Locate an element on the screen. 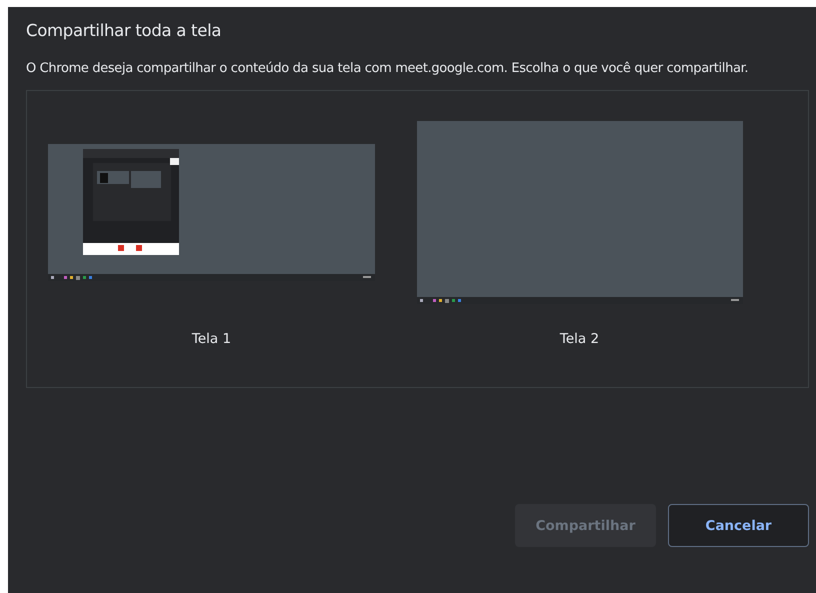 The width and height of the screenshot is (816, 593). screen-label: Tela 2 is located at coordinates (580, 339).